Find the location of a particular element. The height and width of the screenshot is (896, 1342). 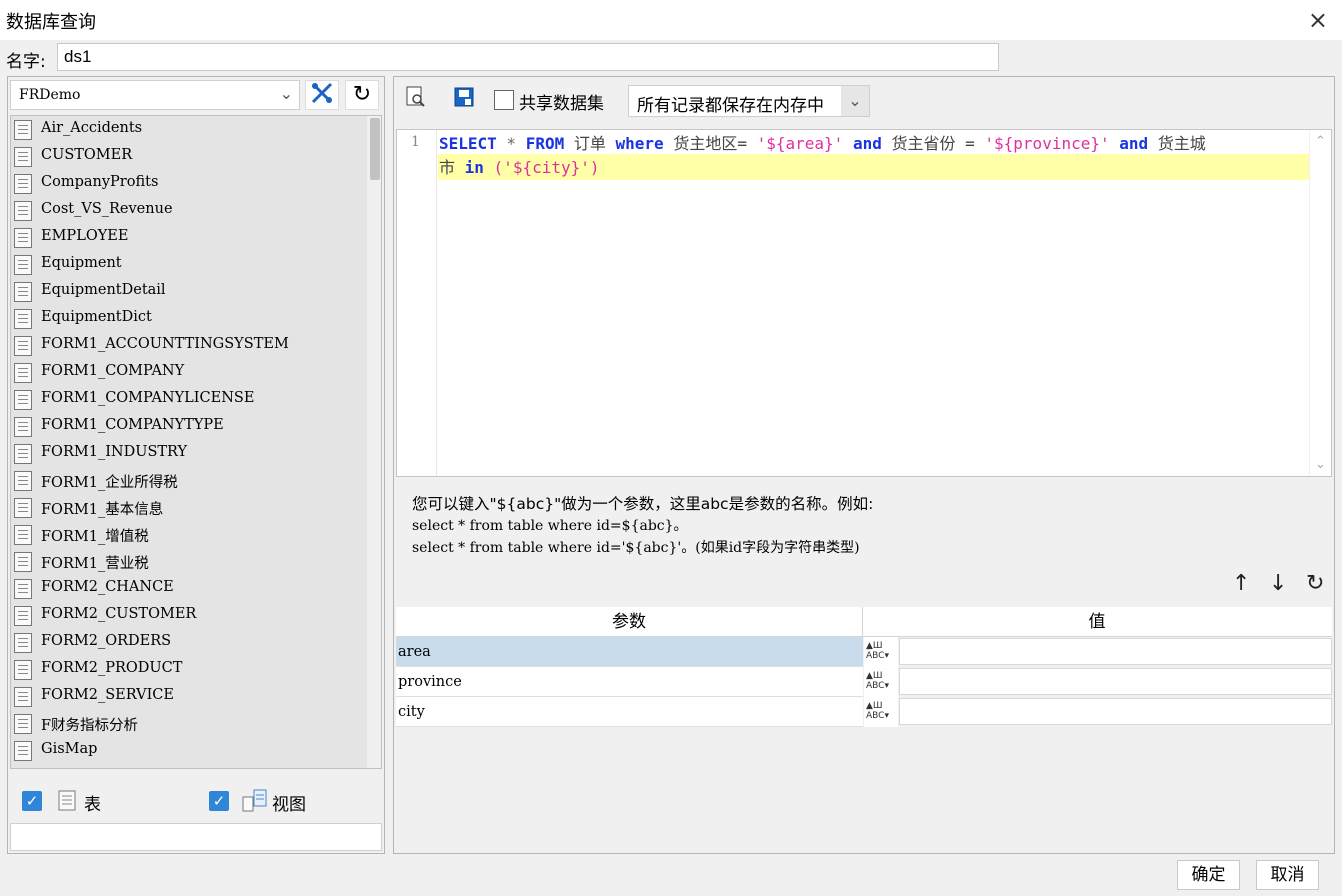

sql-keyword: and is located at coordinates (1134, 143).